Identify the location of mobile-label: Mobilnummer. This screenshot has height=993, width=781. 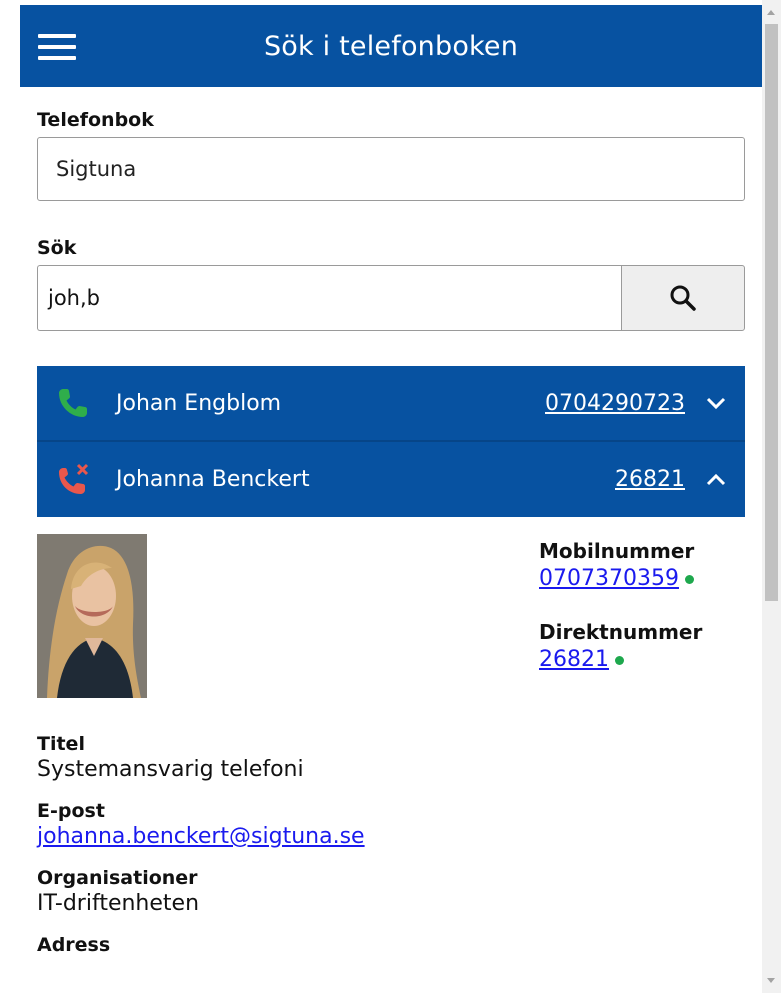
(617, 551).